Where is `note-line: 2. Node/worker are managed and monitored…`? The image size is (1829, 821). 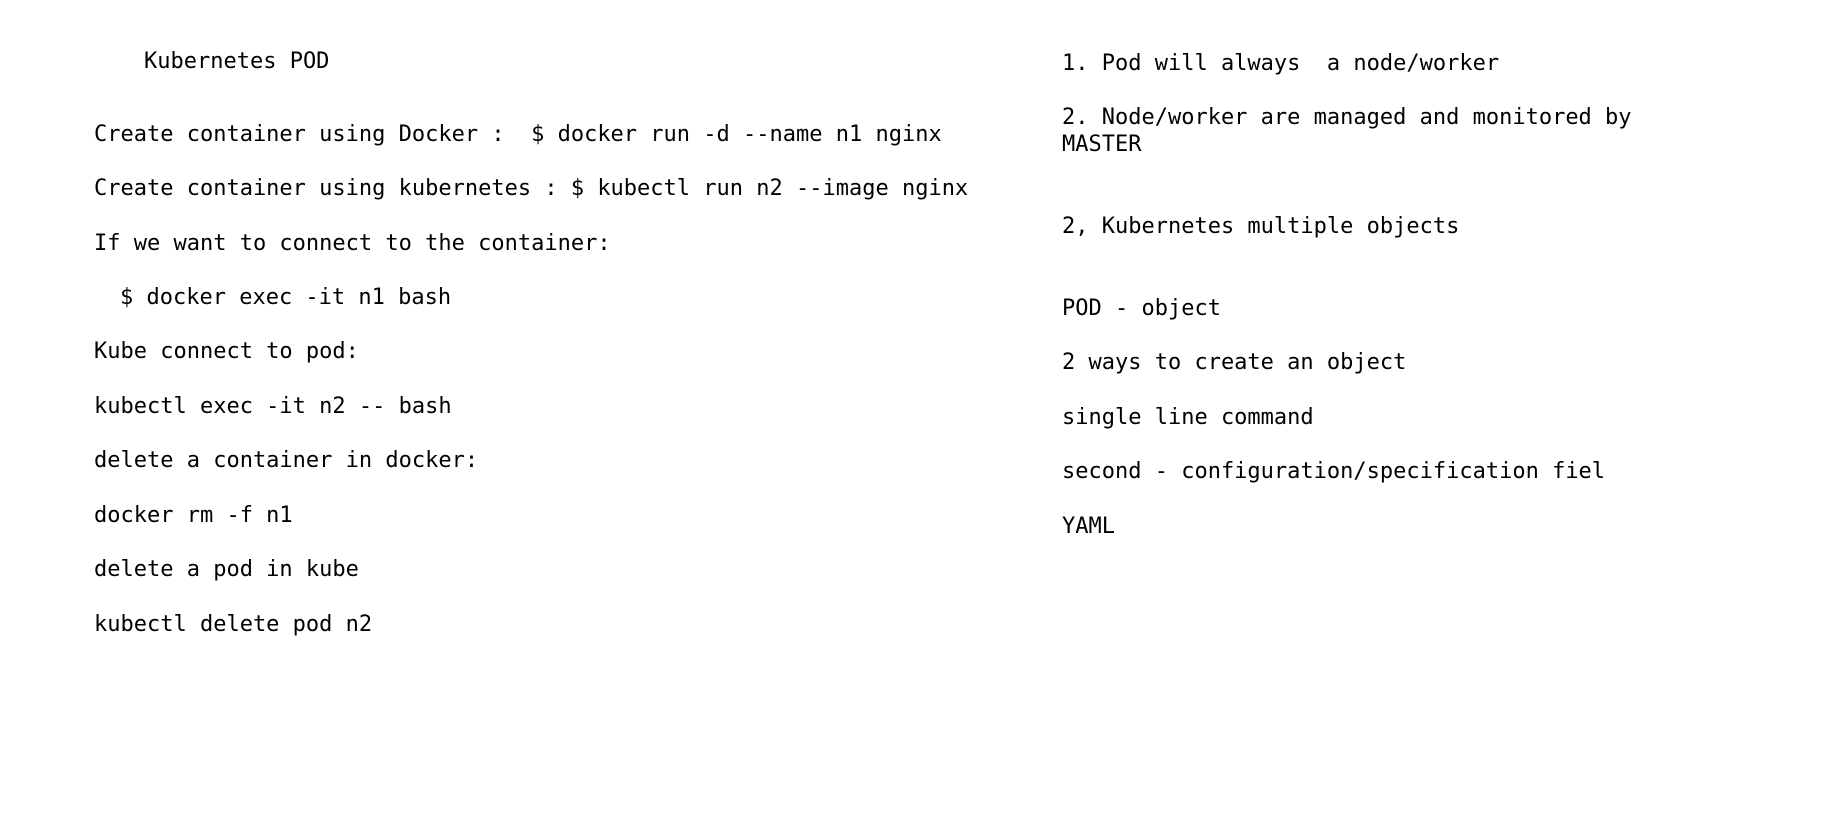
note-line: 2. Node/worker are managed and monitored… is located at coordinates (1347, 117).